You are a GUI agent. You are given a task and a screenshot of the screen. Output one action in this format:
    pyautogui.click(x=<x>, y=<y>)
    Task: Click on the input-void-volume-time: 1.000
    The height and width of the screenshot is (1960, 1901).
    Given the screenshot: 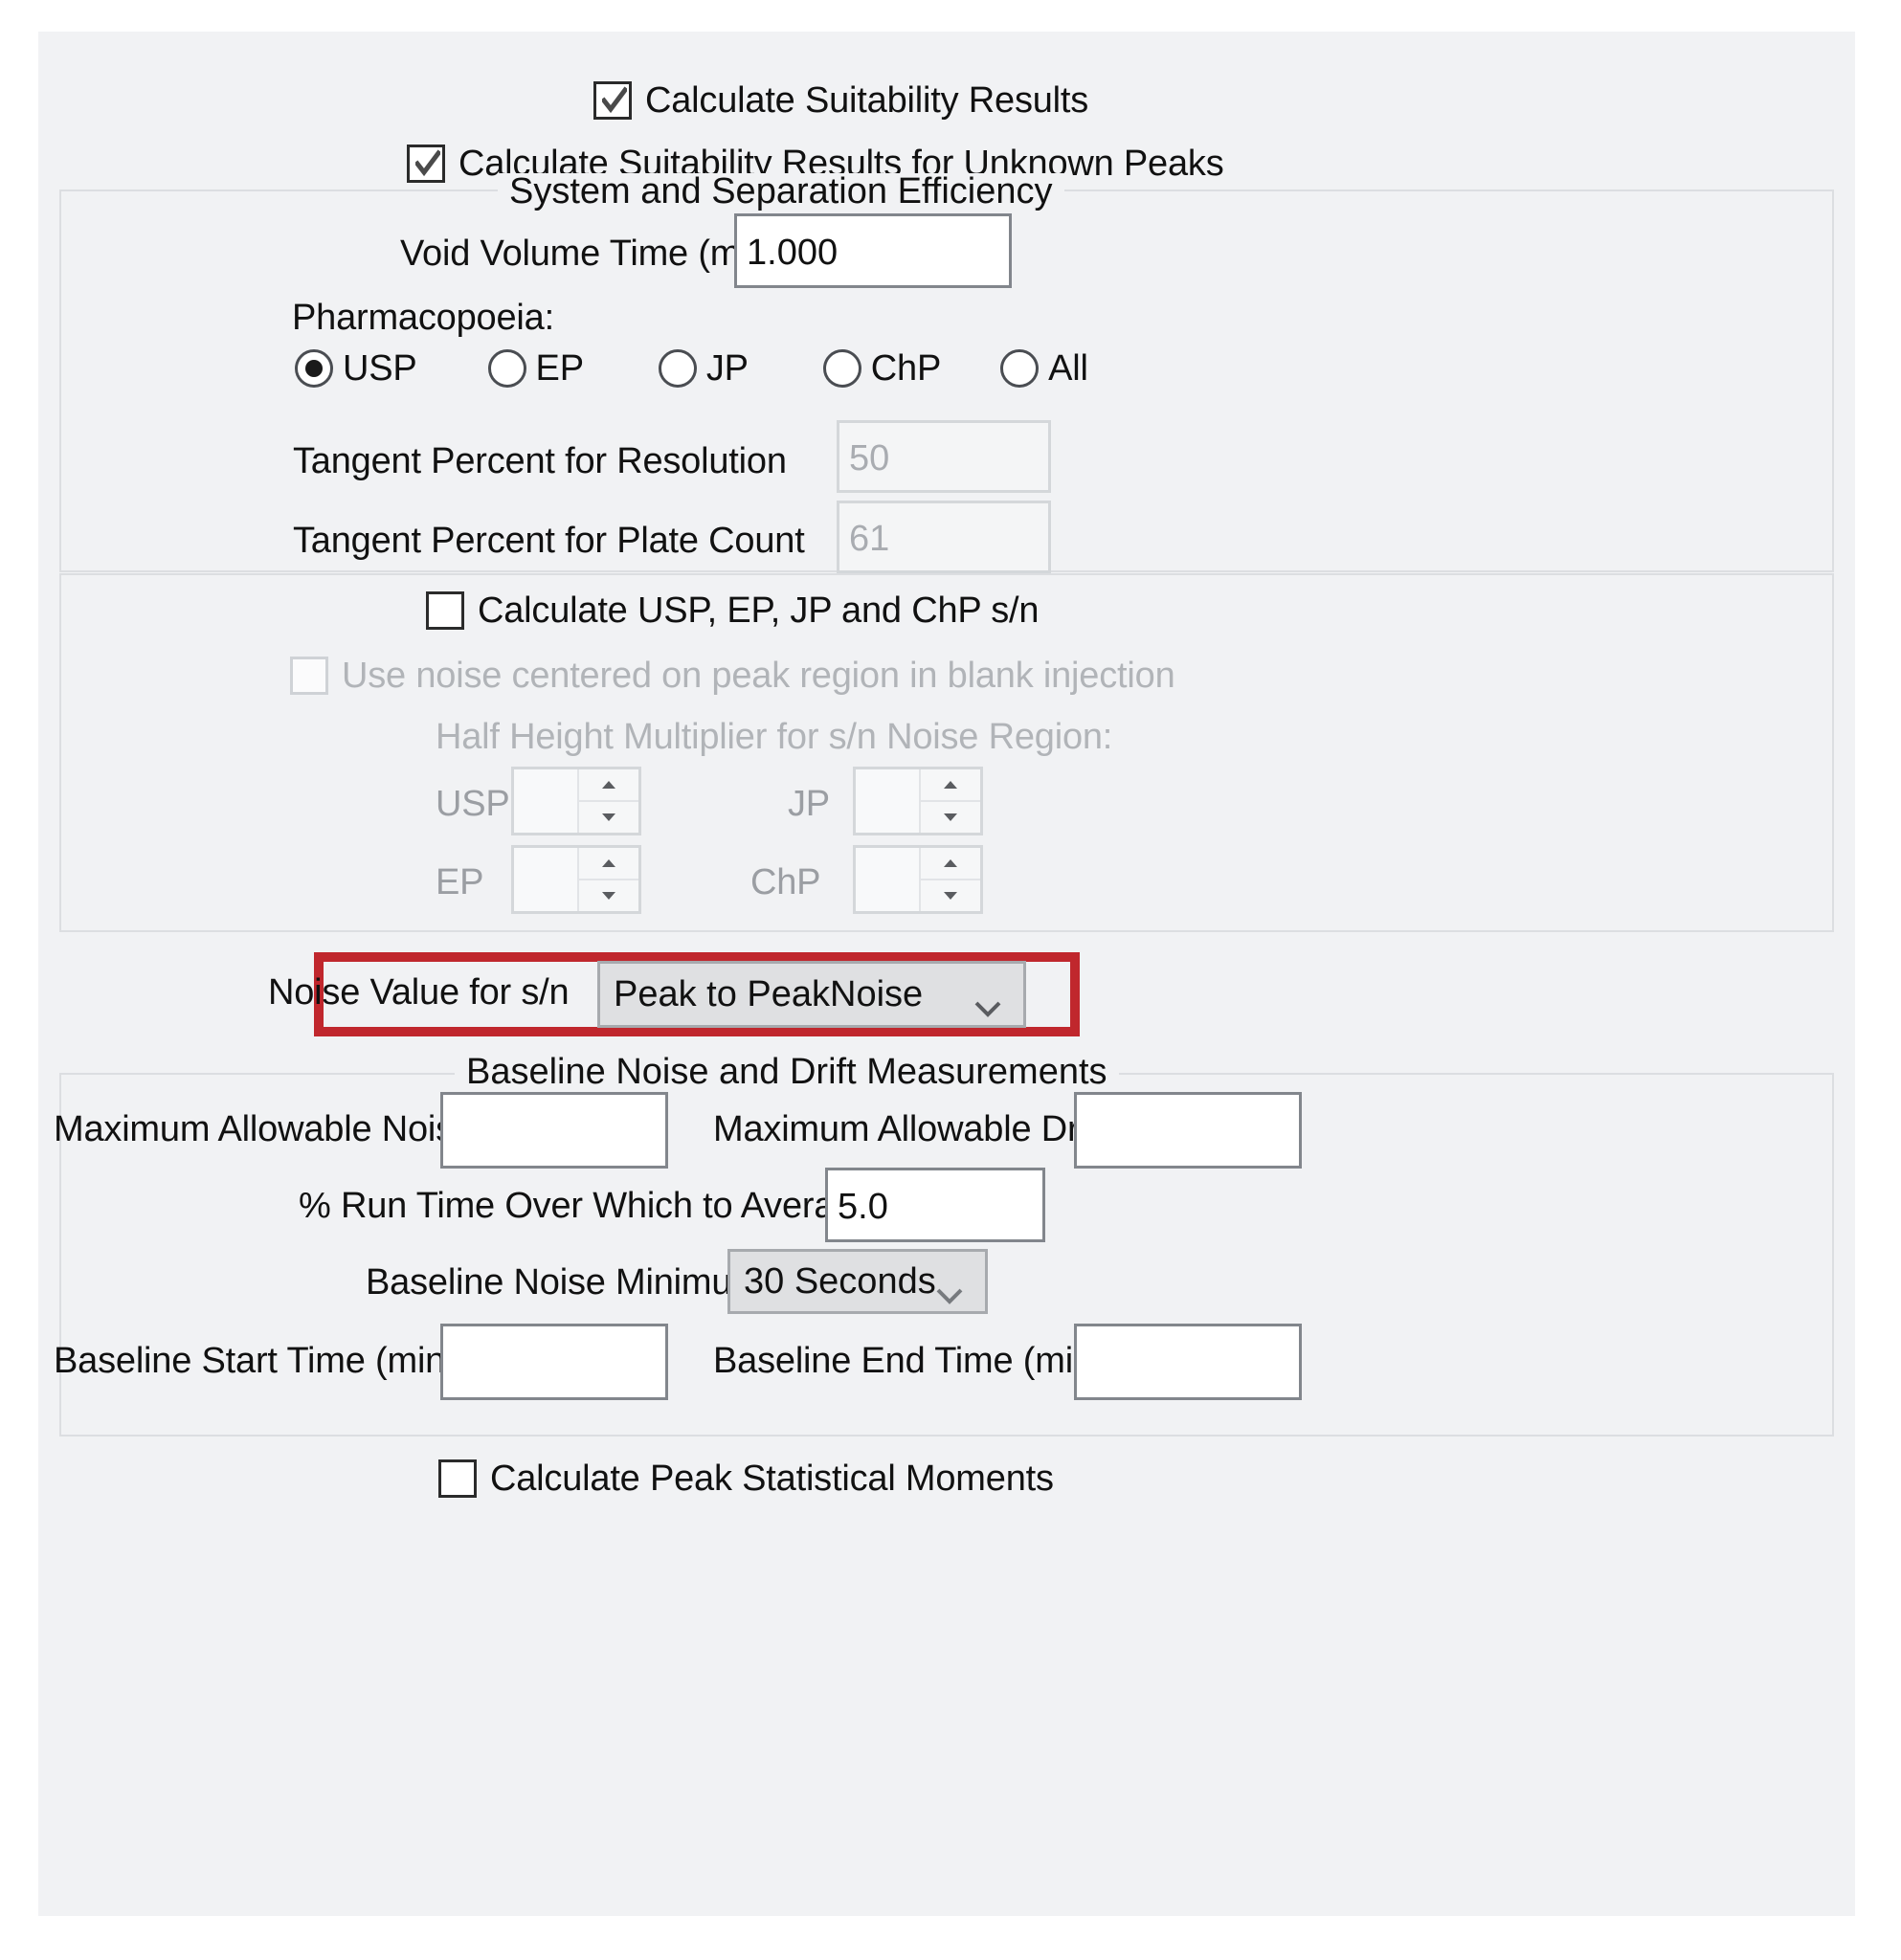 What is the action you would take?
    pyautogui.click(x=873, y=250)
    